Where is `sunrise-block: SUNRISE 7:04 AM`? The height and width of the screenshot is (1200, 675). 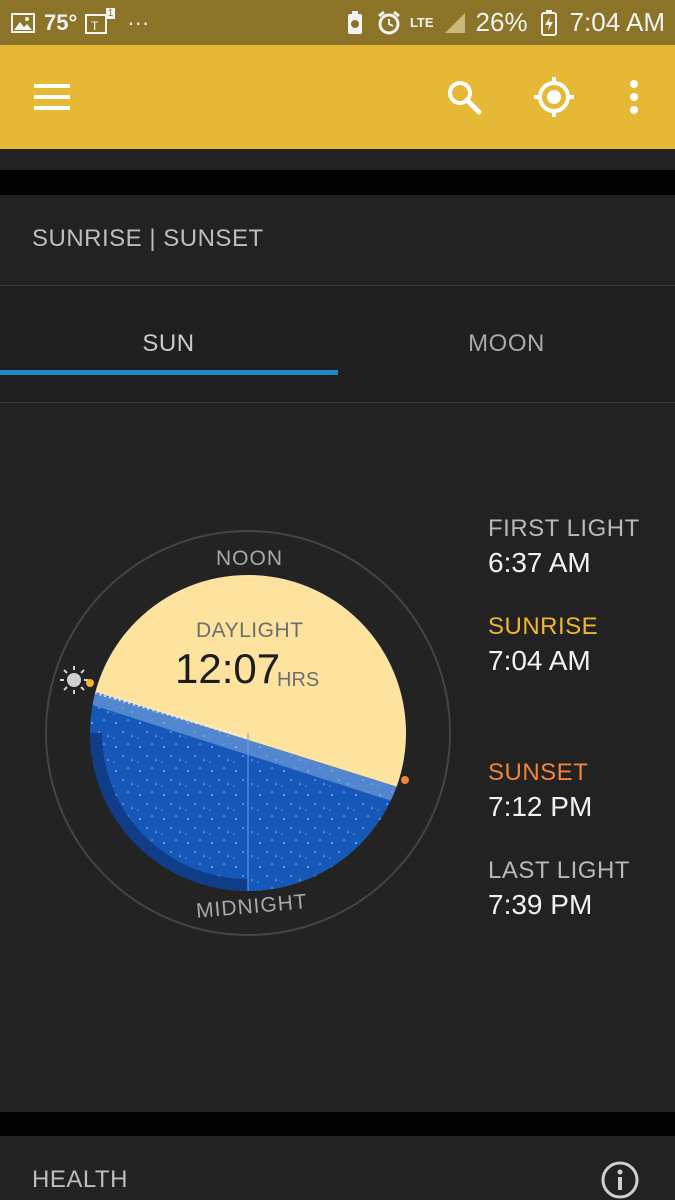
sunrise-block: SUNRISE 7:04 AM is located at coordinates (543, 645).